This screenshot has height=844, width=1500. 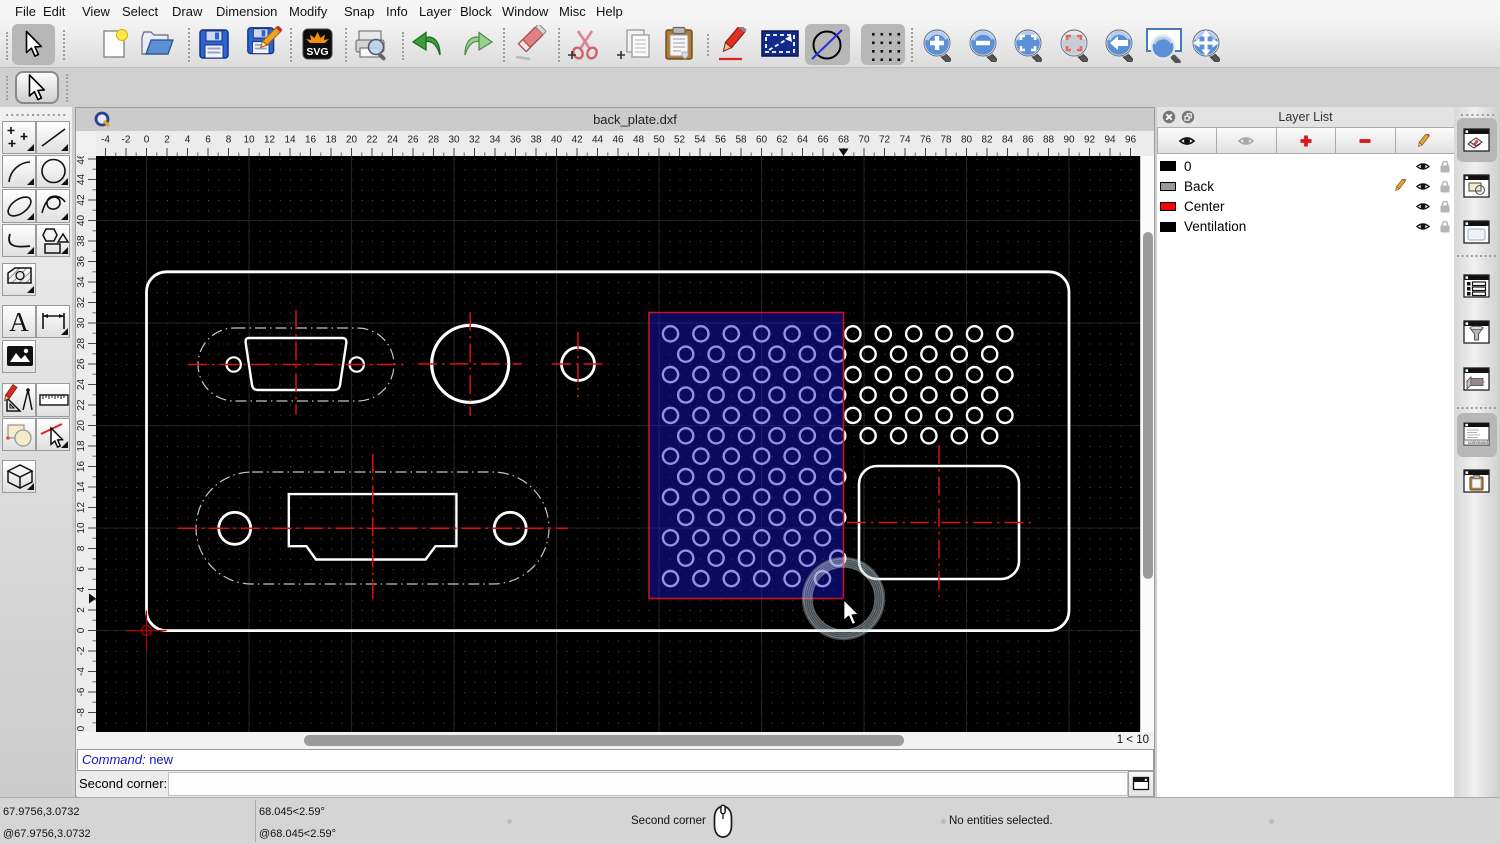 What do you see at coordinates (844, 140) in the screenshot?
I see `svg-text: 68` at bounding box center [844, 140].